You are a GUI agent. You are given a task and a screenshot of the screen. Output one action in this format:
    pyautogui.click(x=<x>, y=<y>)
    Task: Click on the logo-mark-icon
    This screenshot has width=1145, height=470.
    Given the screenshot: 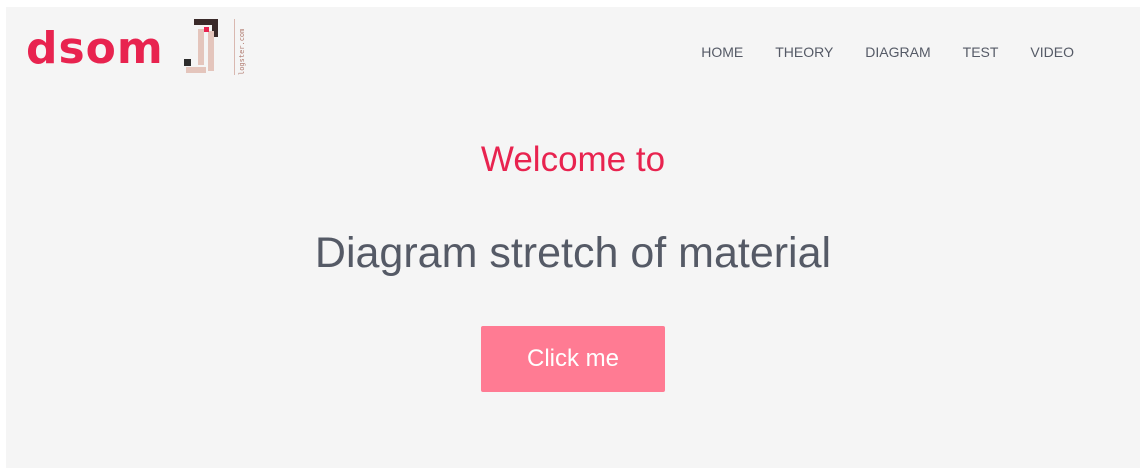 What is the action you would take?
    pyautogui.click(x=201, y=46)
    